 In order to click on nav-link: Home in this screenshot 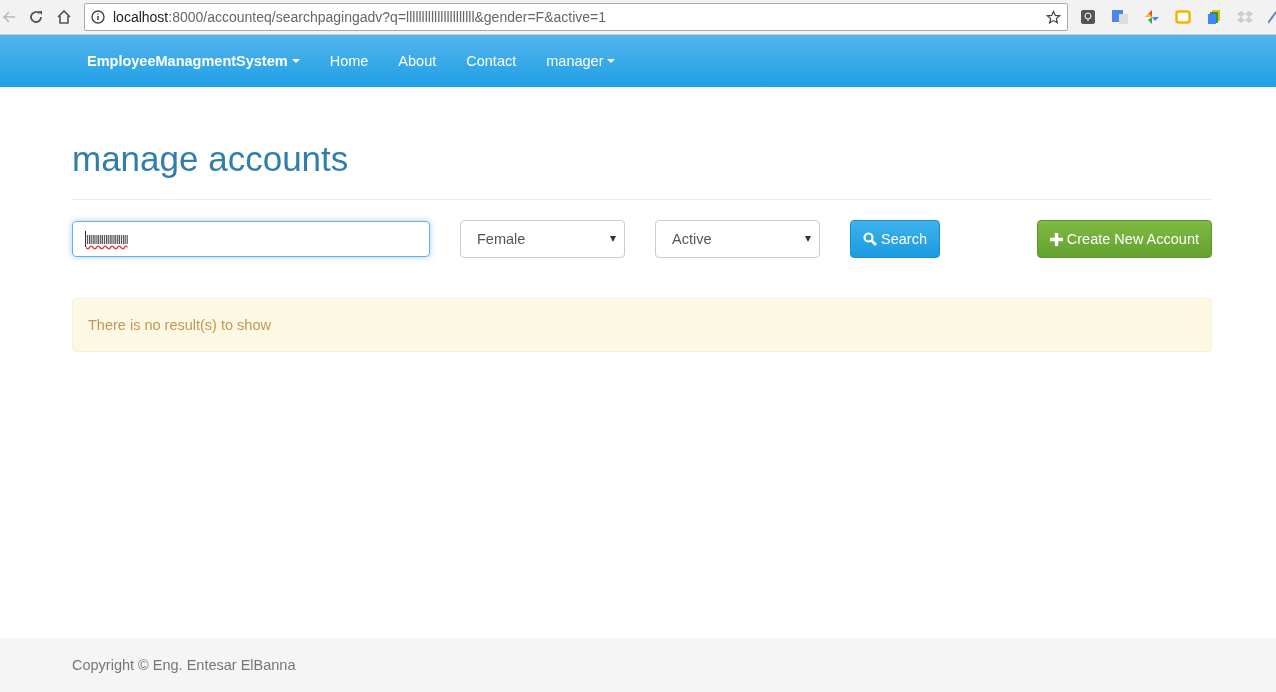, I will do `click(349, 61)`.